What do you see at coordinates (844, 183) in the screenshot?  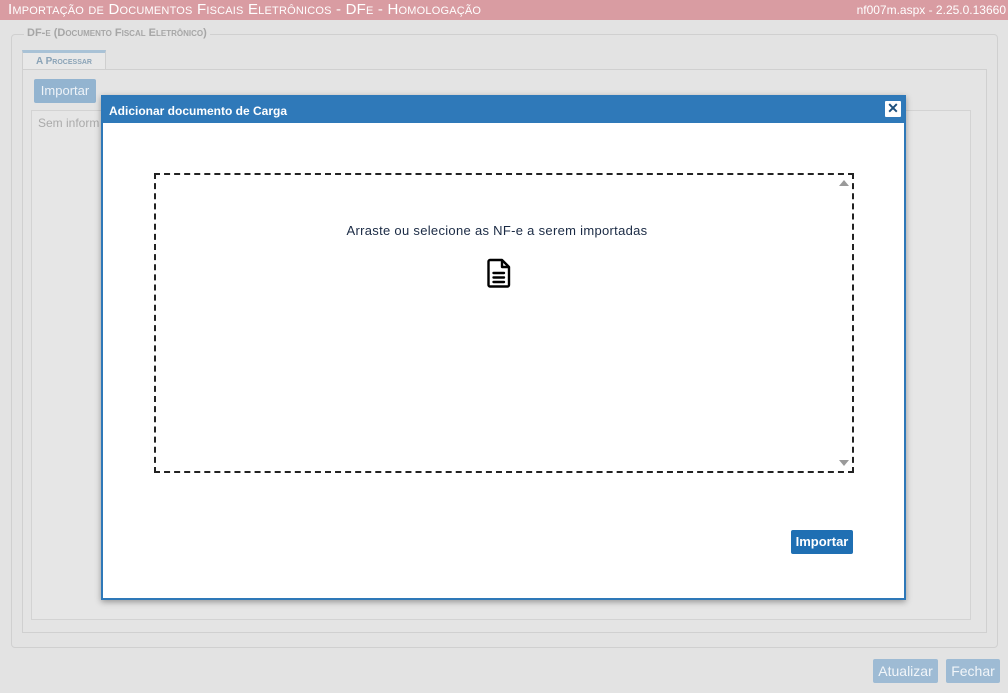 I see `scroll-up-arrow` at bounding box center [844, 183].